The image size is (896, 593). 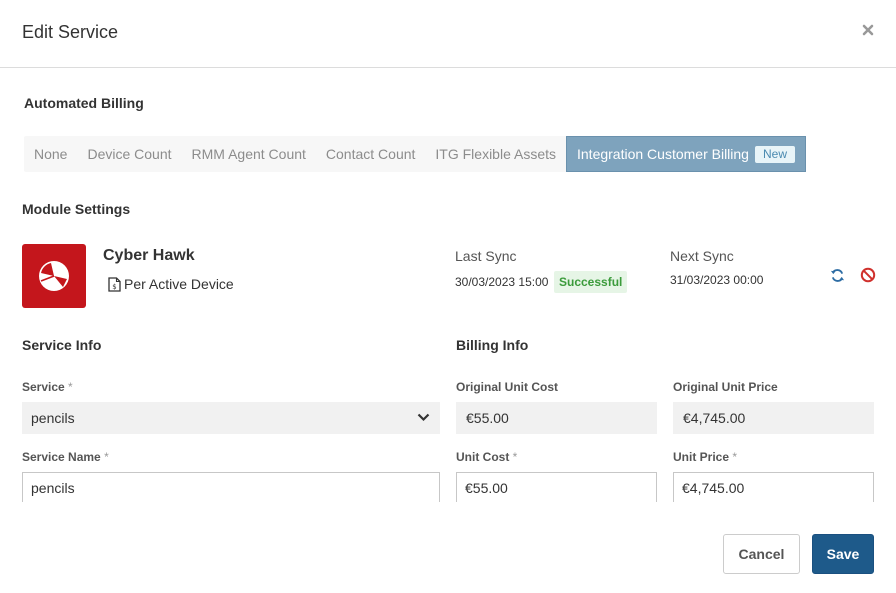 What do you see at coordinates (701, 457) in the screenshot?
I see `unit-price-label-text: Unit Price` at bounding box center [701, 457].